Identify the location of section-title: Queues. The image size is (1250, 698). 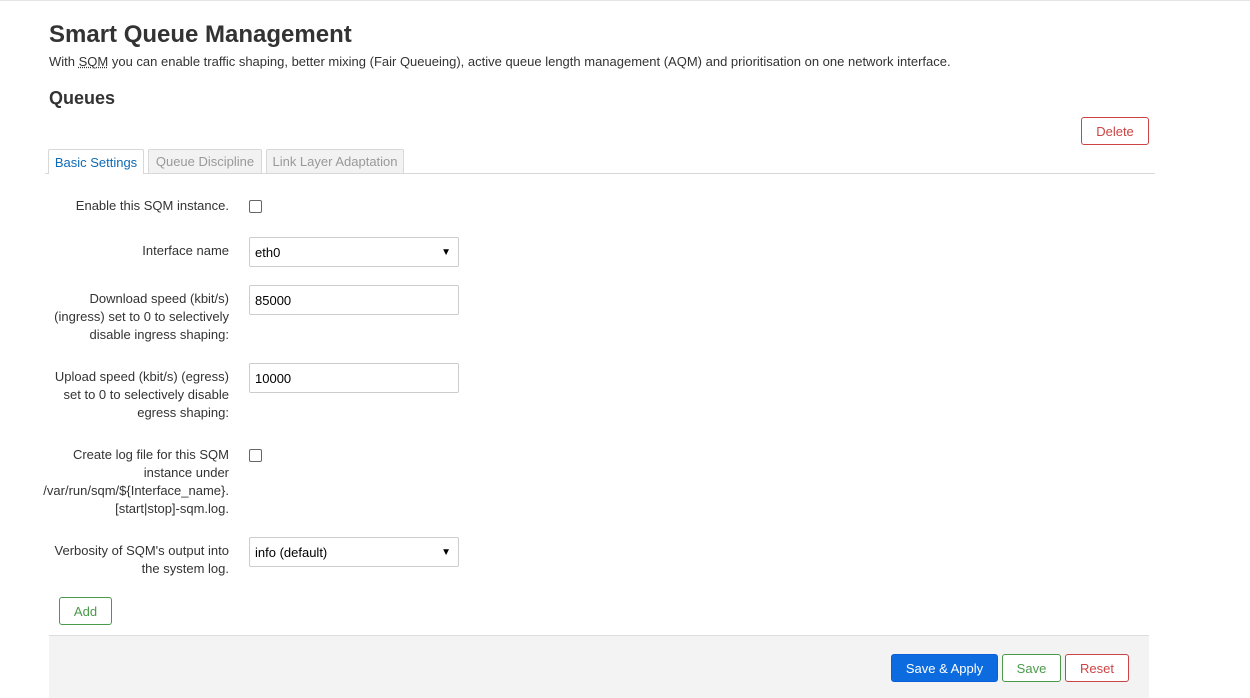
(82, 98).